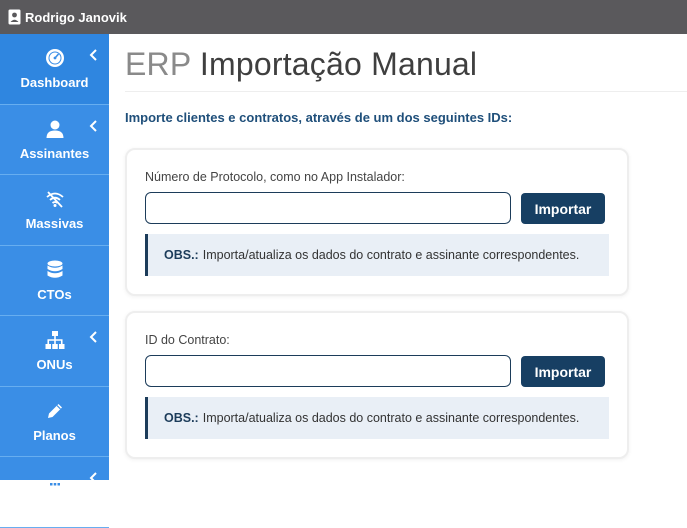 This screenshot has height=528, width=687. I want to click on sidebar-item-assinantes: Assinantes, so click(54, 140).